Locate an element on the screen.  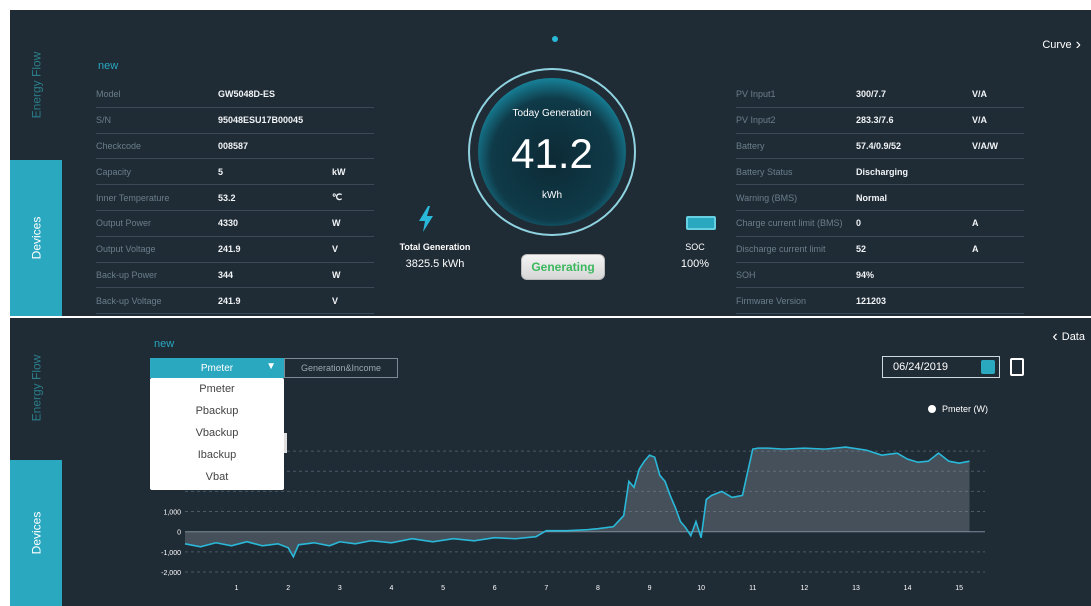
total-generation: Total Generation 3825.5 kWh is located at coordinates (435, 256).